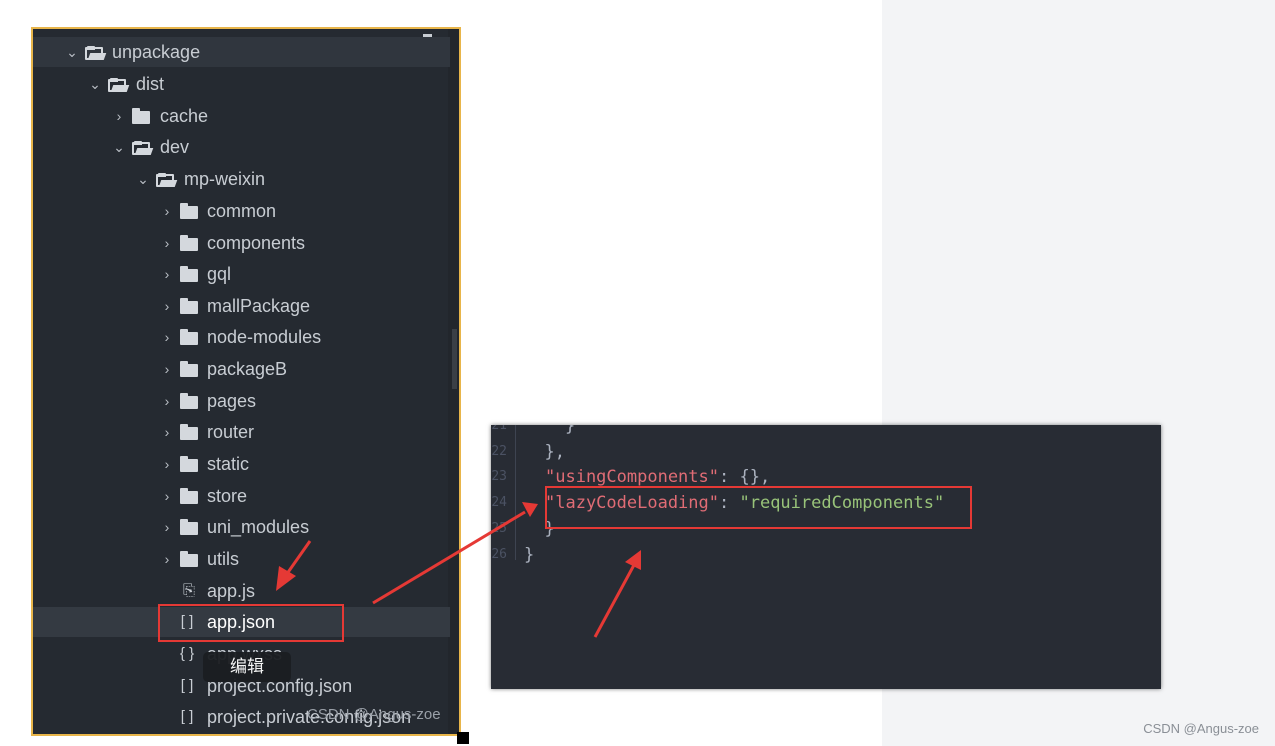 Image resolution: width=1275 pixels, height=746 pixels. I want to click on line-number: 23, so click(499, 476).